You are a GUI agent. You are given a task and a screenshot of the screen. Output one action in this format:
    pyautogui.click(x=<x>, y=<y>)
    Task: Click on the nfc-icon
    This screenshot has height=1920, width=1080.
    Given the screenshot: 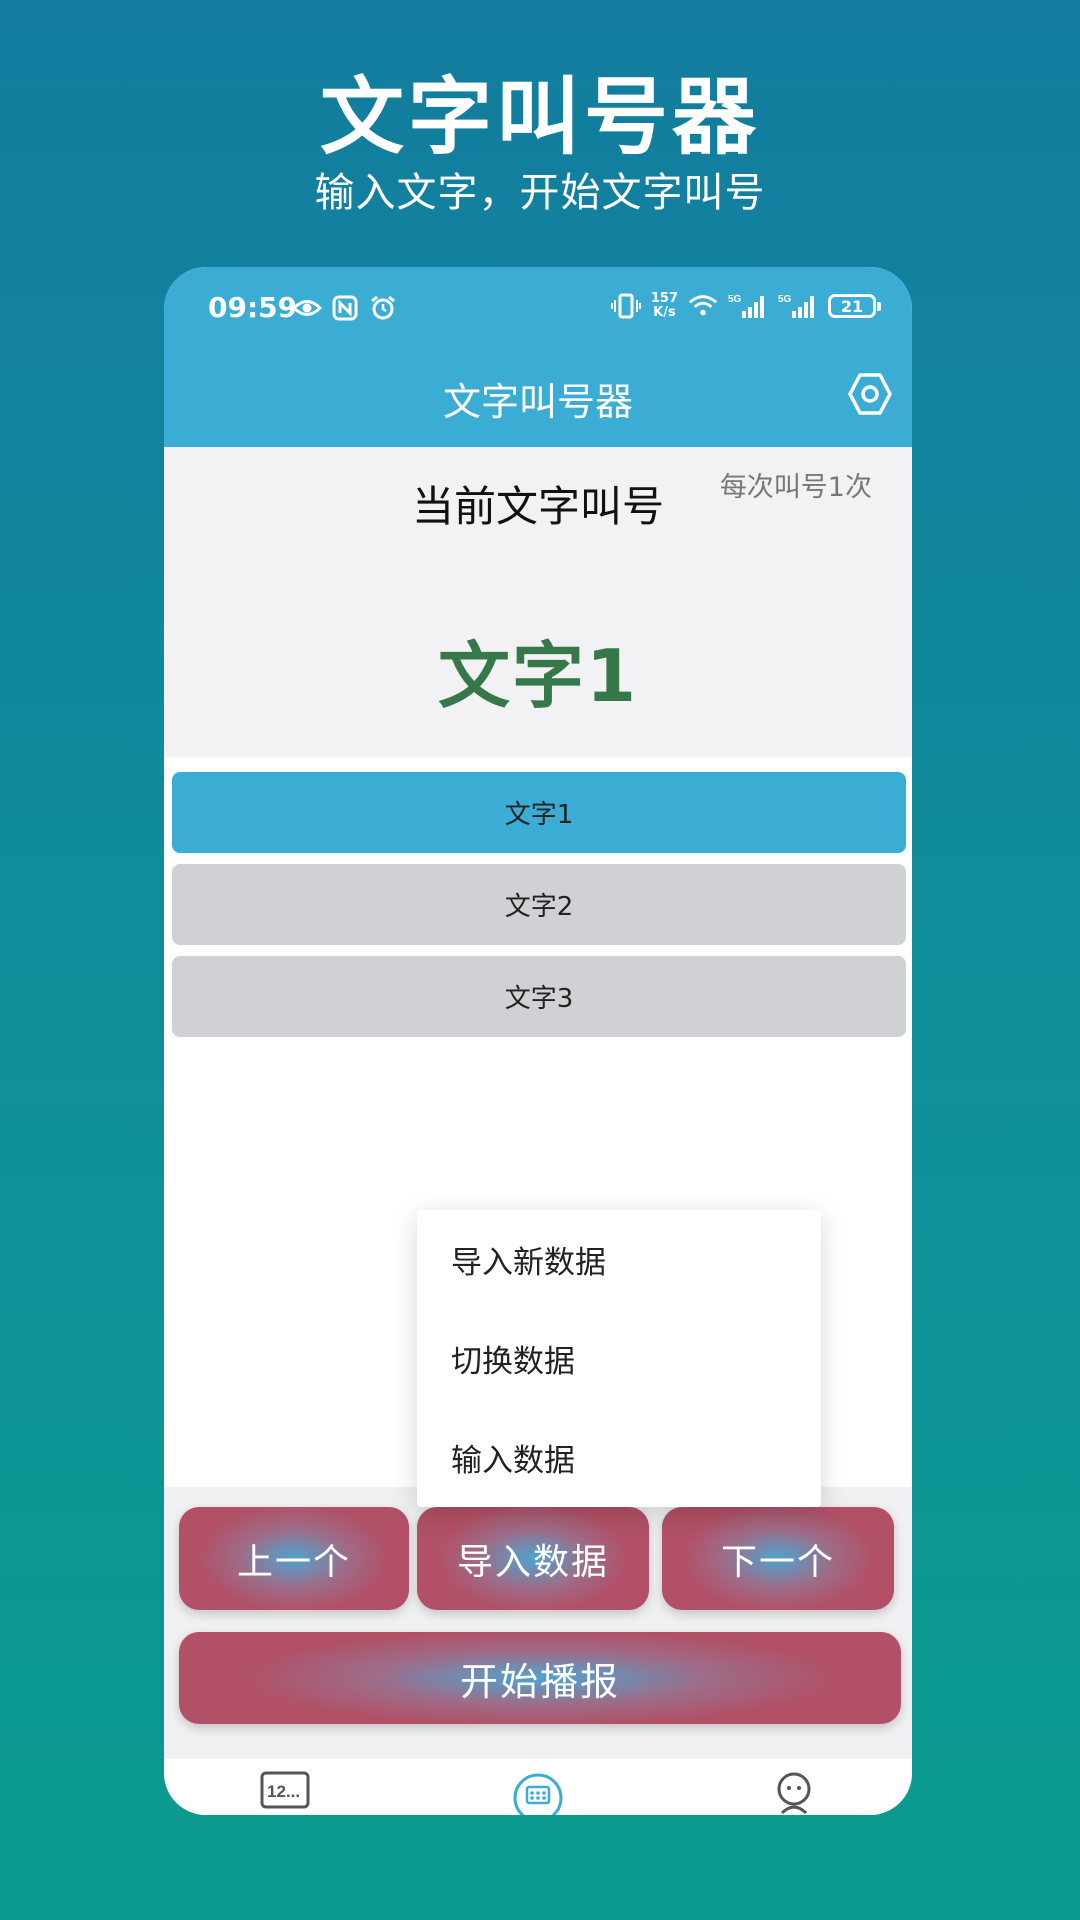 What is the action you would take?
    pyautogui.click(x=345, y=308)
    